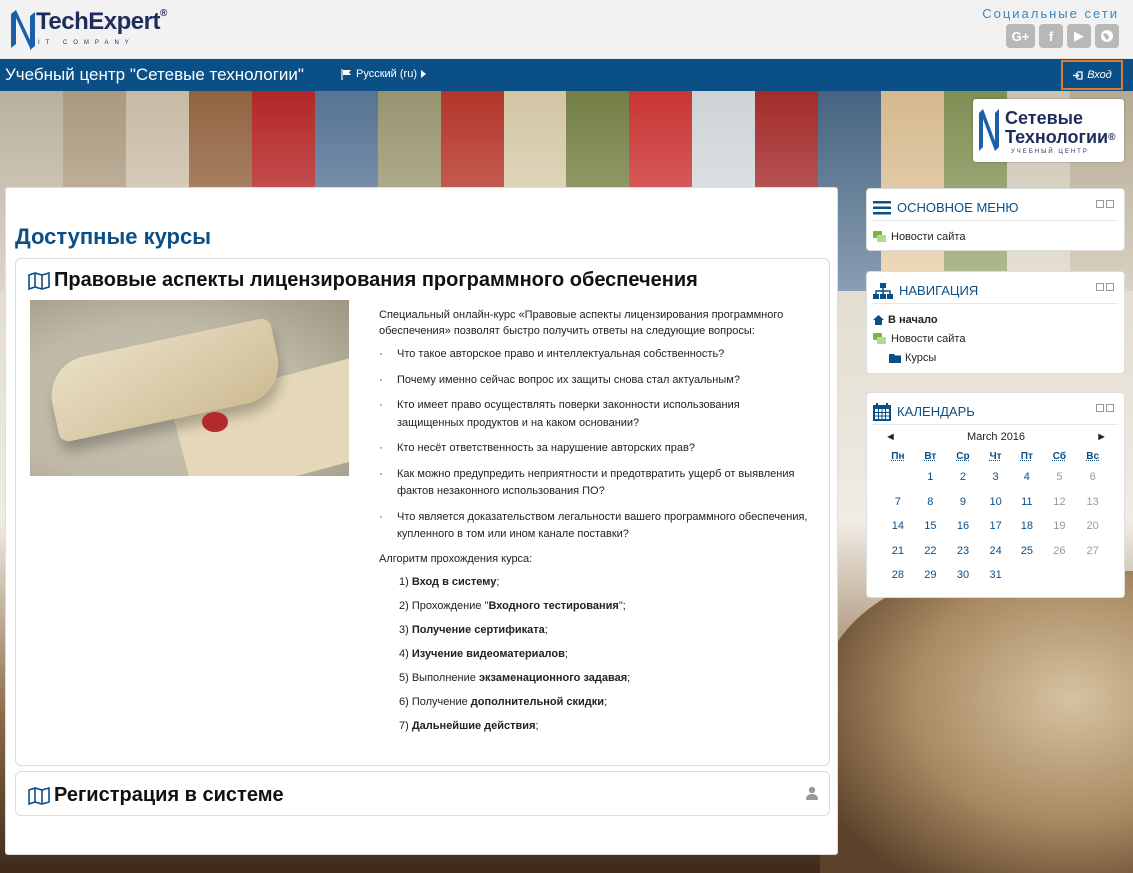 The width and height of the screenshot is (1133, 873). Describe the element at coordinates (882, 207) in the screenshot. I see `hamburger-icon` at that location.